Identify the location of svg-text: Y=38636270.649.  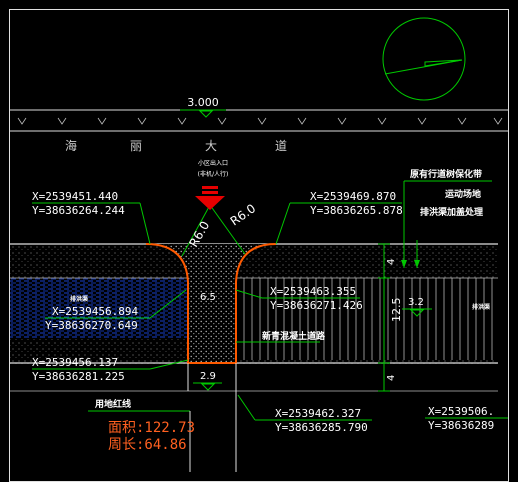
(91, 325).